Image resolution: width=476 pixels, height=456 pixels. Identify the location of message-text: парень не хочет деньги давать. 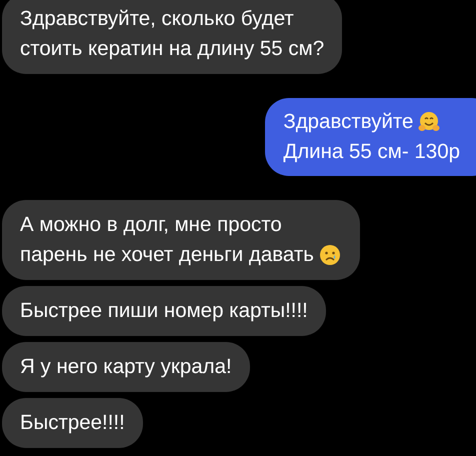
(167, 255).